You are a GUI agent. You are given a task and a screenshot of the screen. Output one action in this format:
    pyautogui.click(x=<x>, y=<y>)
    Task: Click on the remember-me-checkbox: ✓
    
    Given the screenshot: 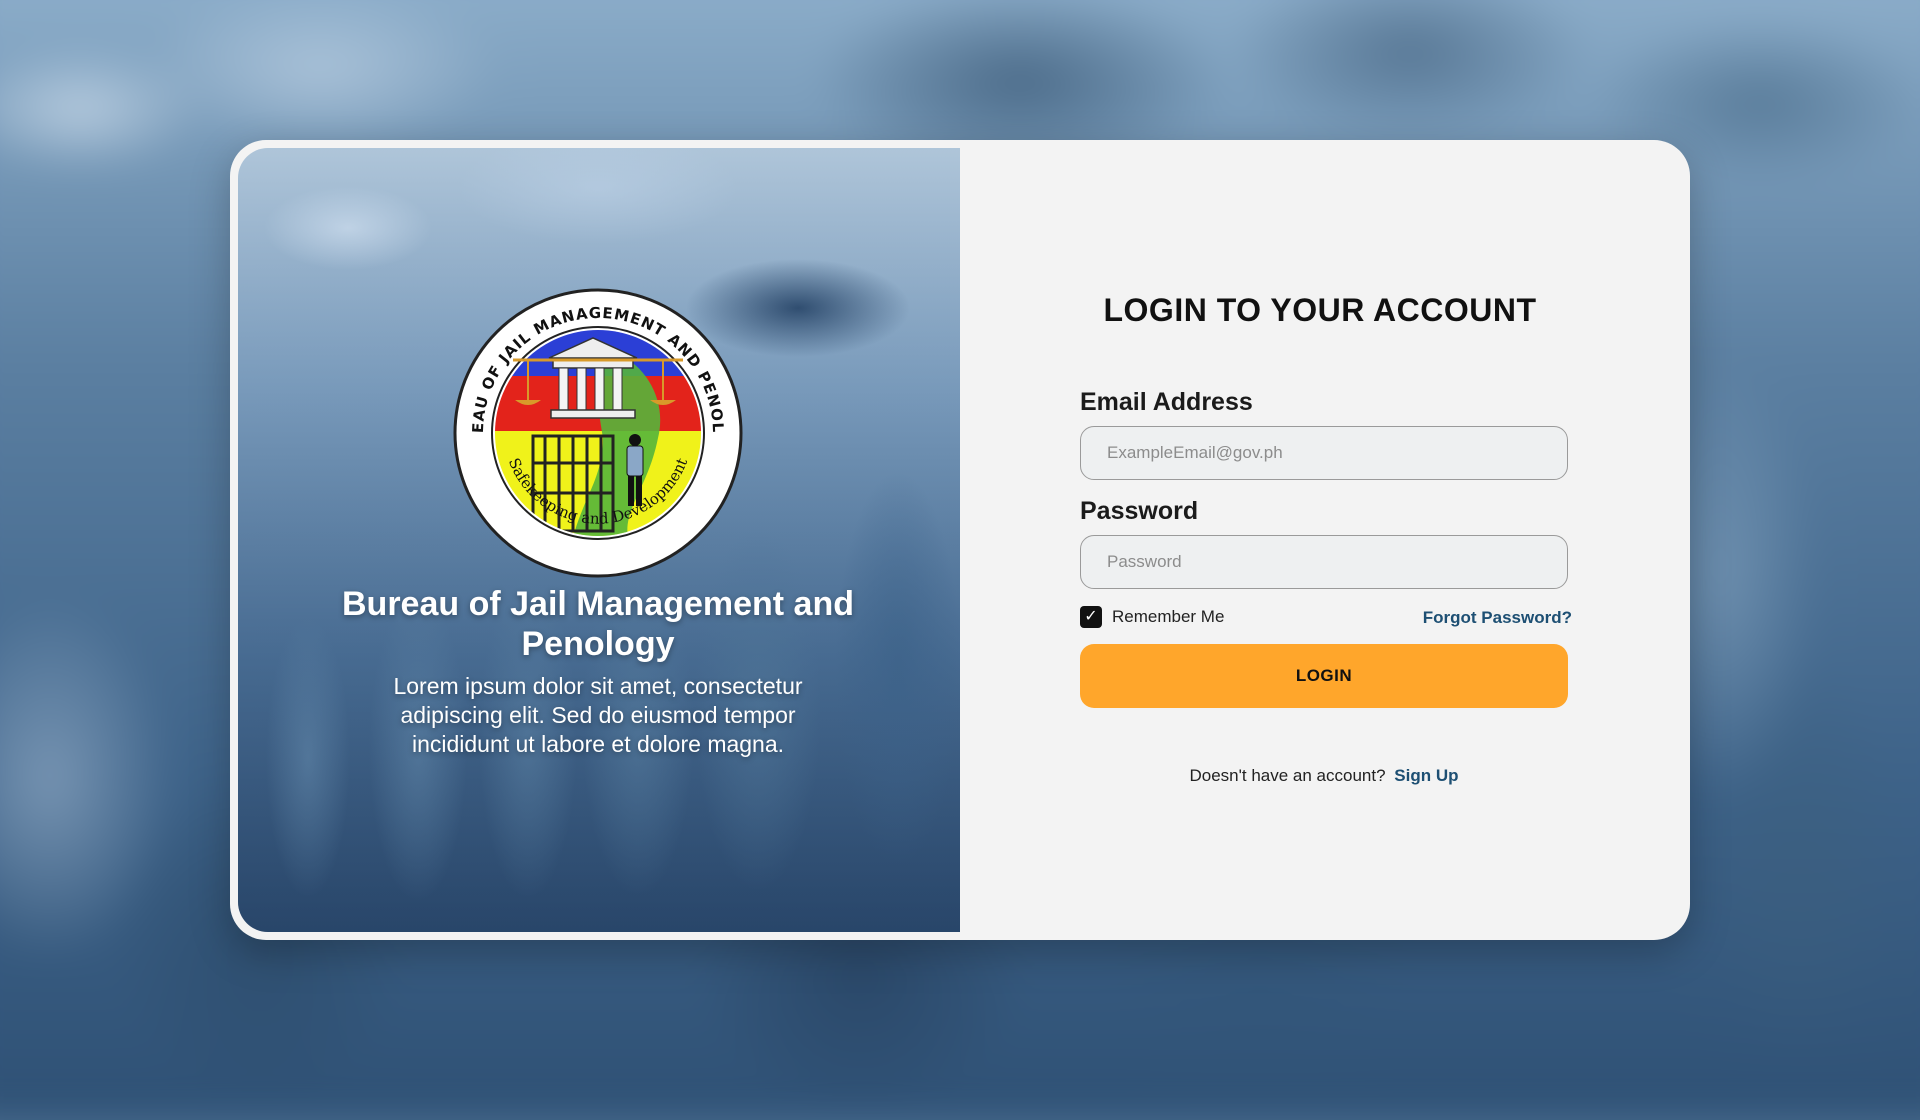 What is the action you would take?
    pyautogui.click(x=1091, y=617)
    